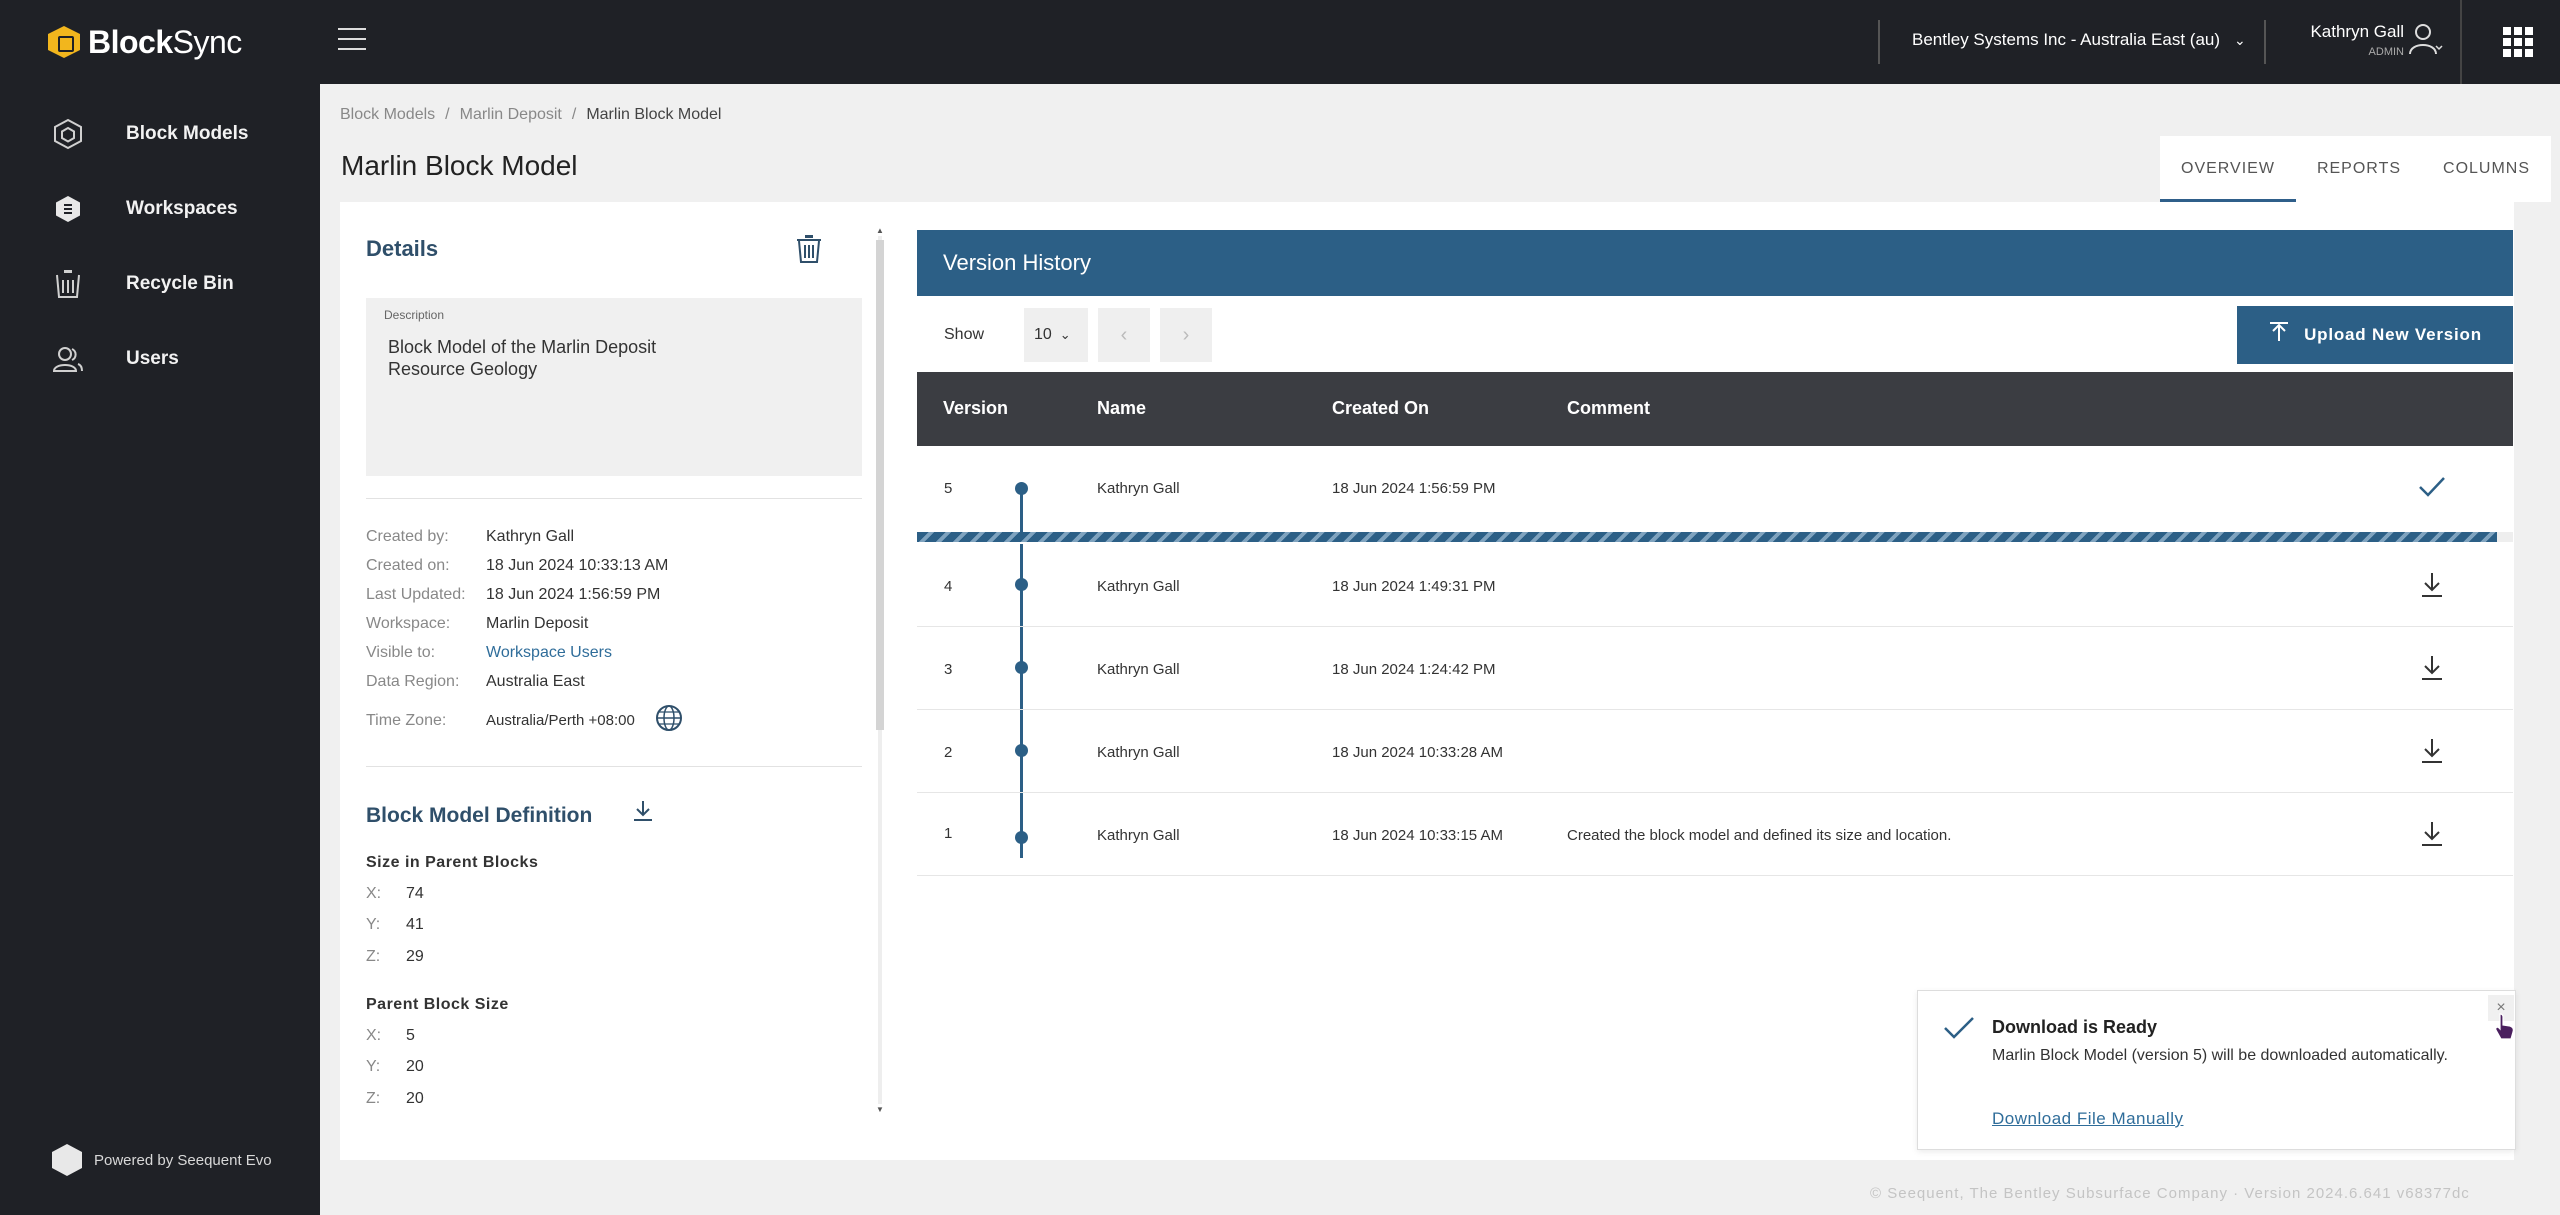 This screenshot has width=2560, height=1215. Describe the element at coordinates (401, 652) in the screenshot. I see `meta-key: Visible to:` at that location.